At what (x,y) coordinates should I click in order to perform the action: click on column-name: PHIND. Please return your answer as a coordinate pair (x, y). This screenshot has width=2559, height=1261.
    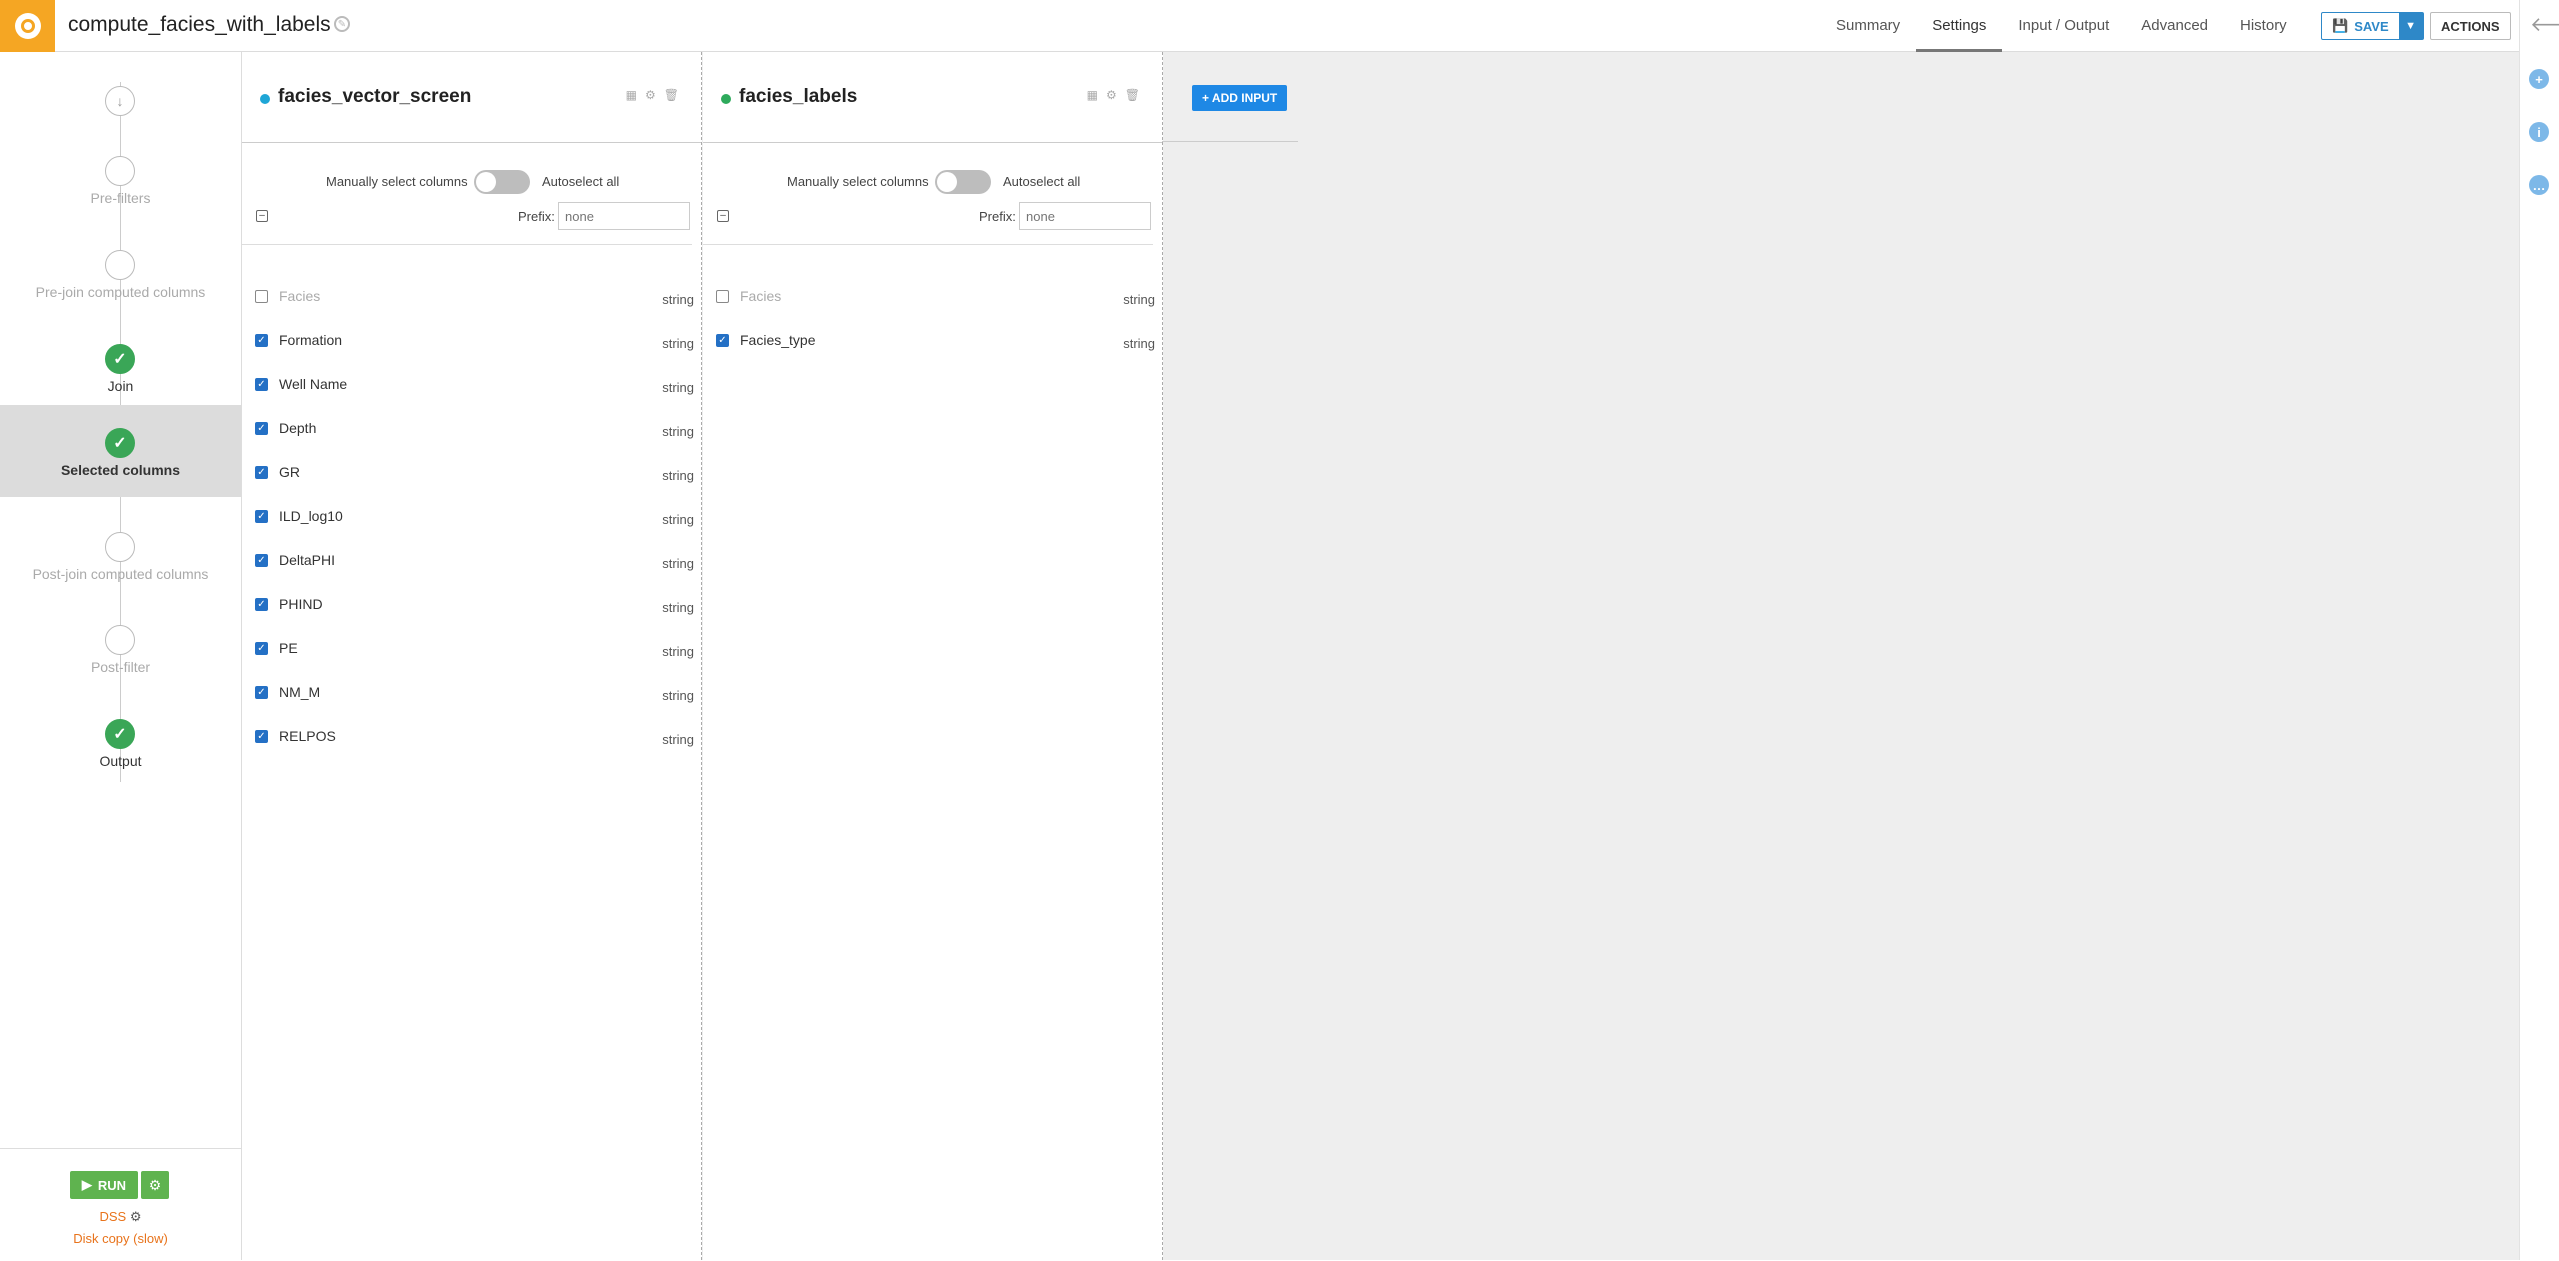
    Looking at the image, I should click on (301, 604).